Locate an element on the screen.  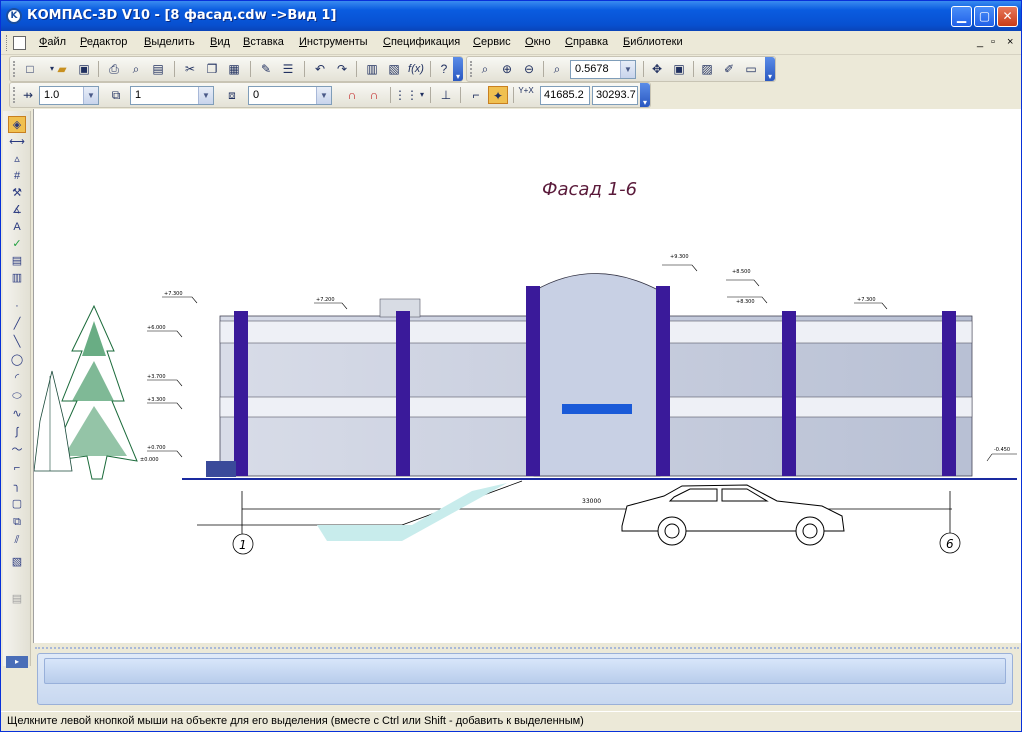
assoc-views-panel-icon: ▤ is located at coordinates (17, 261).